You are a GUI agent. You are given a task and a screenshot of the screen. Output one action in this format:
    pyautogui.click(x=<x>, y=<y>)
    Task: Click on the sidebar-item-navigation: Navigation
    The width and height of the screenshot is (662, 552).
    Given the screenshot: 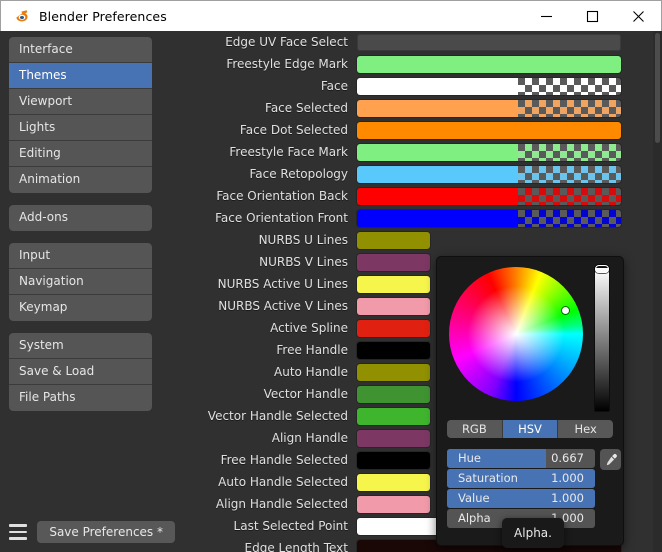 What is the action you would take?
    pyautogui.click(x=80, y=282)
    